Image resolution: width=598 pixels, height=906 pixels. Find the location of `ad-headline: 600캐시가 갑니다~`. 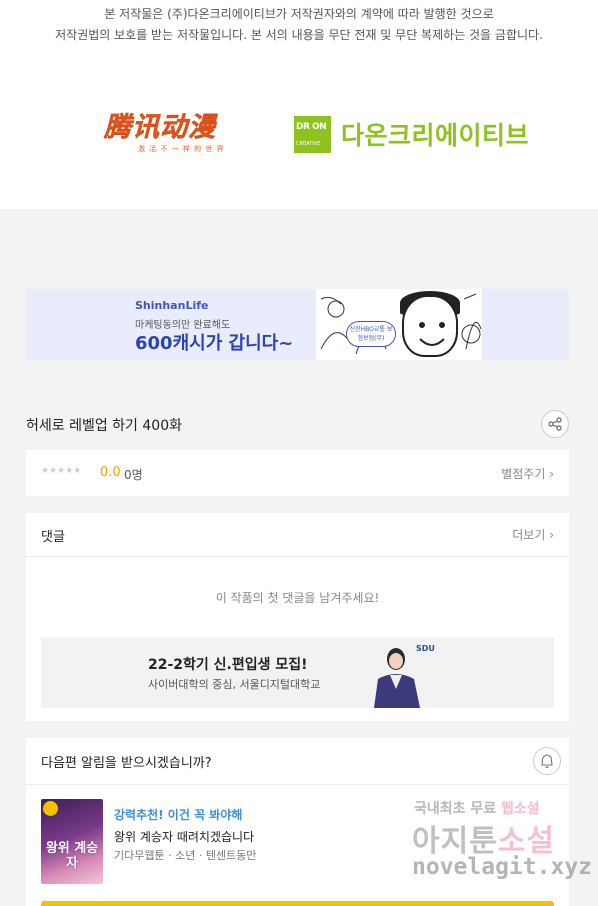

ad-headline: 600캐시가 갑니다~ is located at coordinates (214, 343).